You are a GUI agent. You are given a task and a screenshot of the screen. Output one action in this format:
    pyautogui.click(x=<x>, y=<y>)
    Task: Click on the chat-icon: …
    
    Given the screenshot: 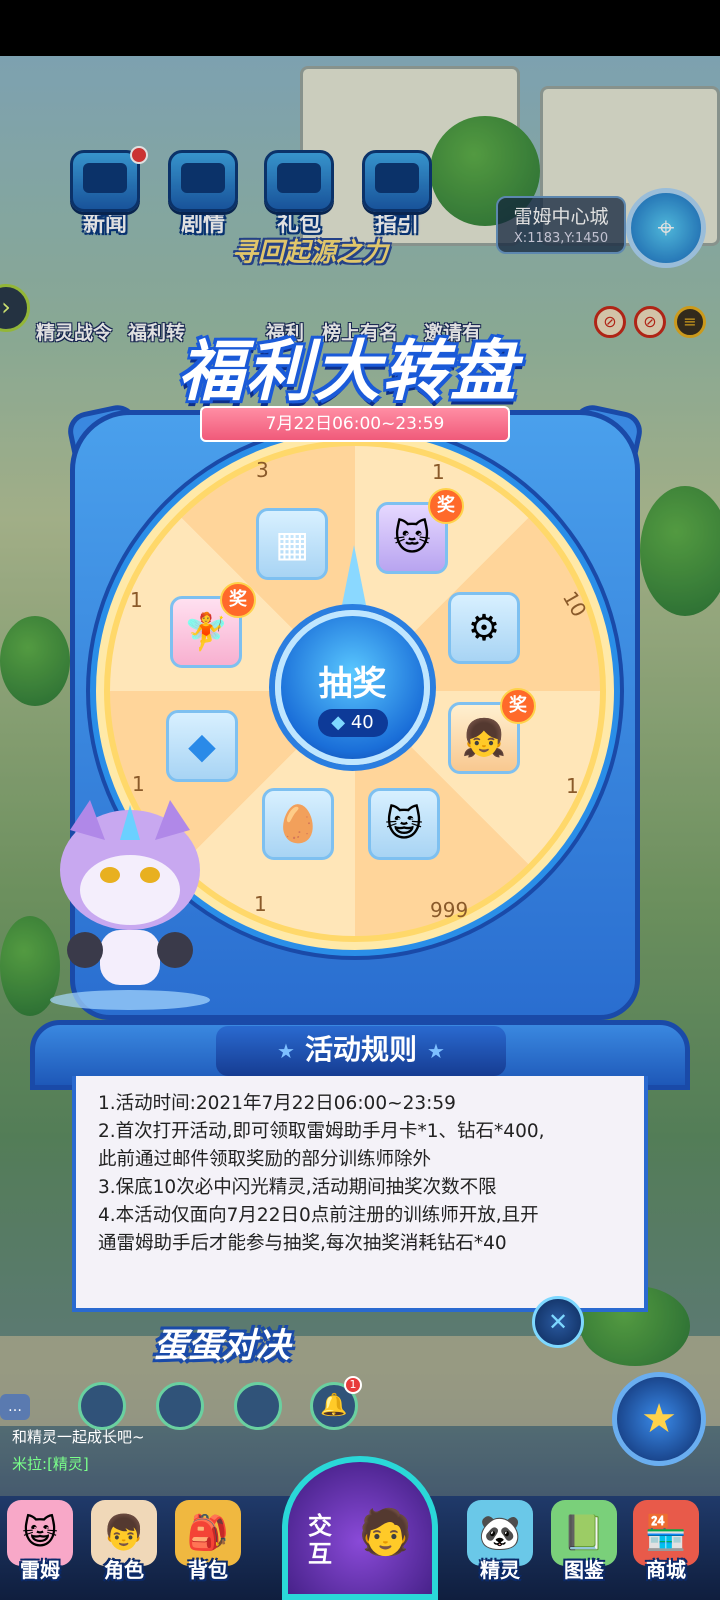 What is the action you would take?
    pyautogui.click(x=15, y=1407)
    